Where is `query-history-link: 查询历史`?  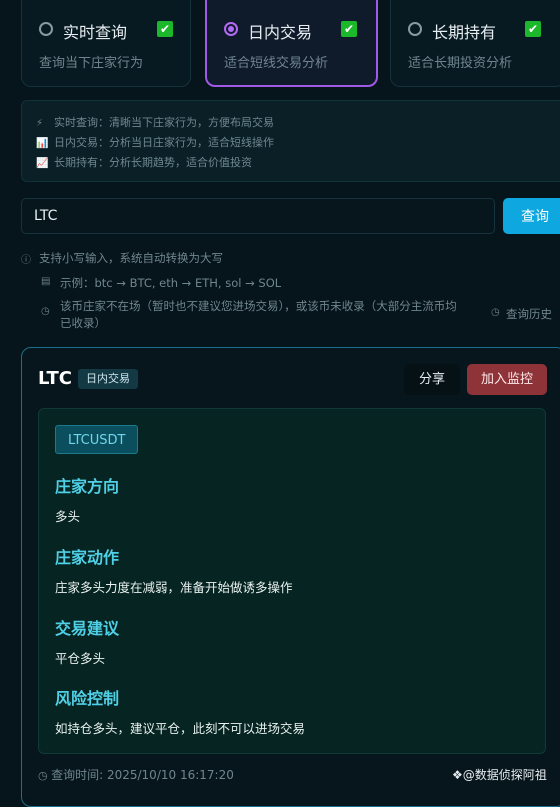
query-history-link: 查询历史 is located at coordinates (529, 314).